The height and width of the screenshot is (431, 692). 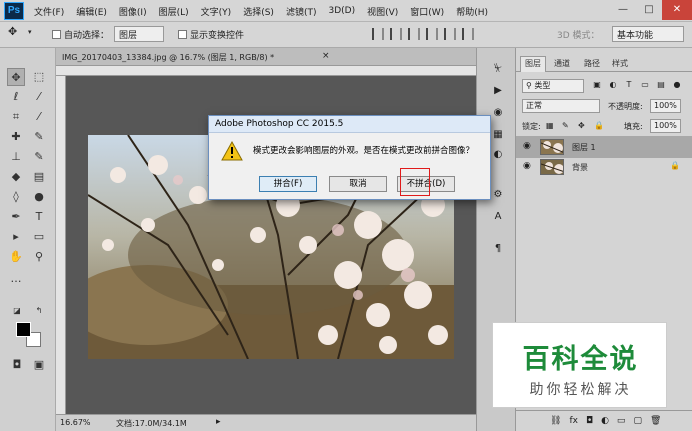 I want to click on swap-colors-icon: ↰, so click(x=39, y=311).